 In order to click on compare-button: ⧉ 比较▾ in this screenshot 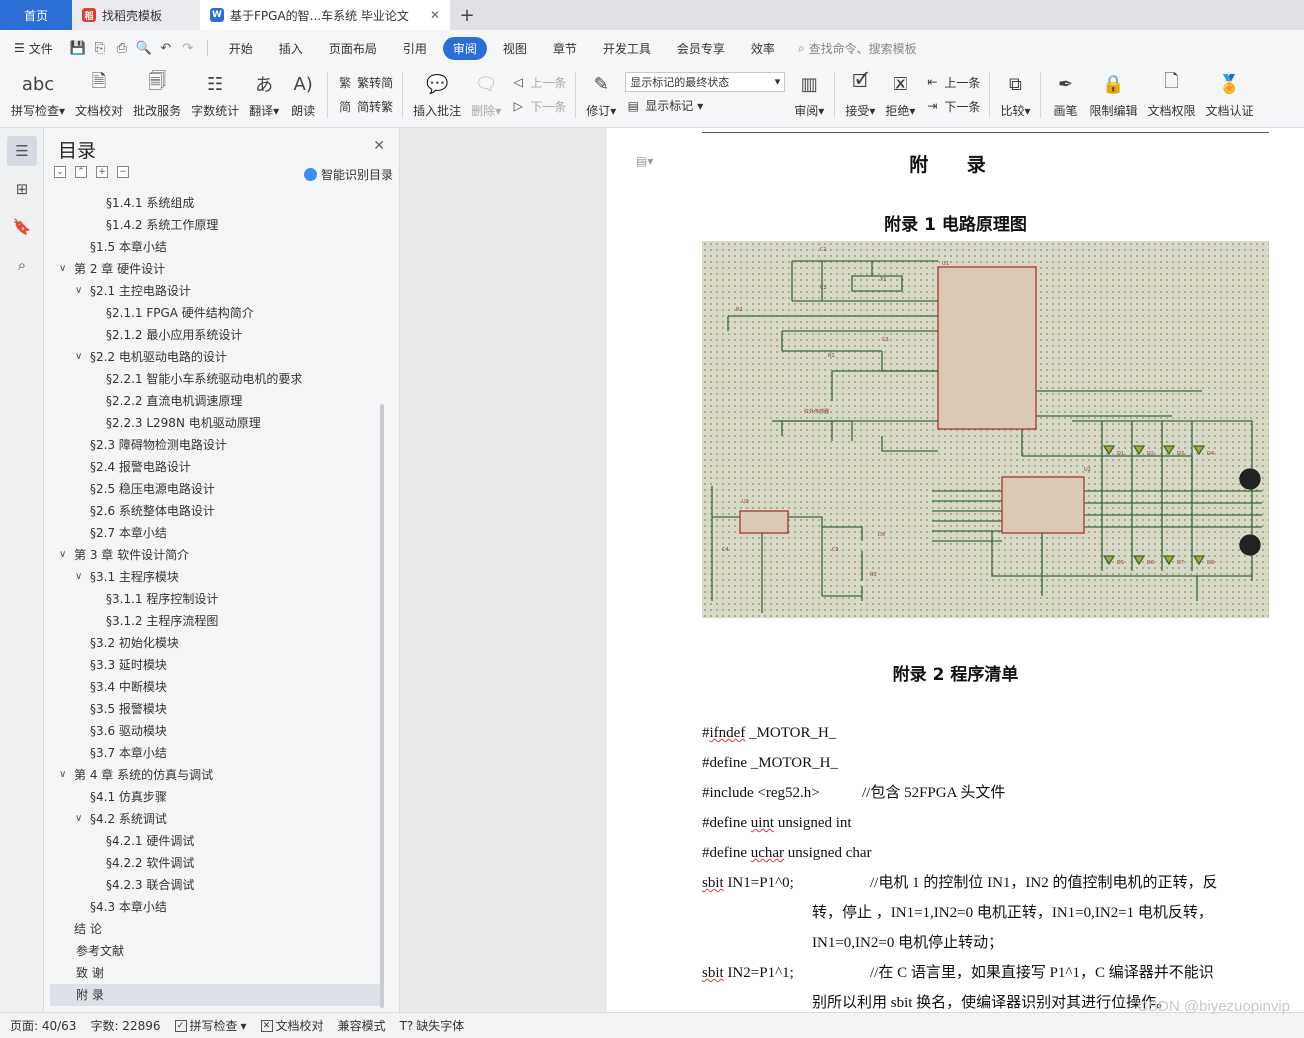, I will do `click(1015, 94)`.